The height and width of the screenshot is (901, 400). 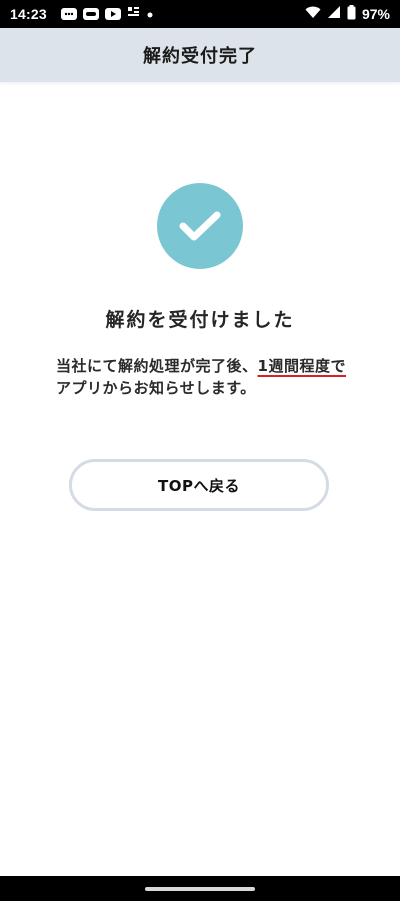 I want to click on check-icon, so click(x=200, y=226).